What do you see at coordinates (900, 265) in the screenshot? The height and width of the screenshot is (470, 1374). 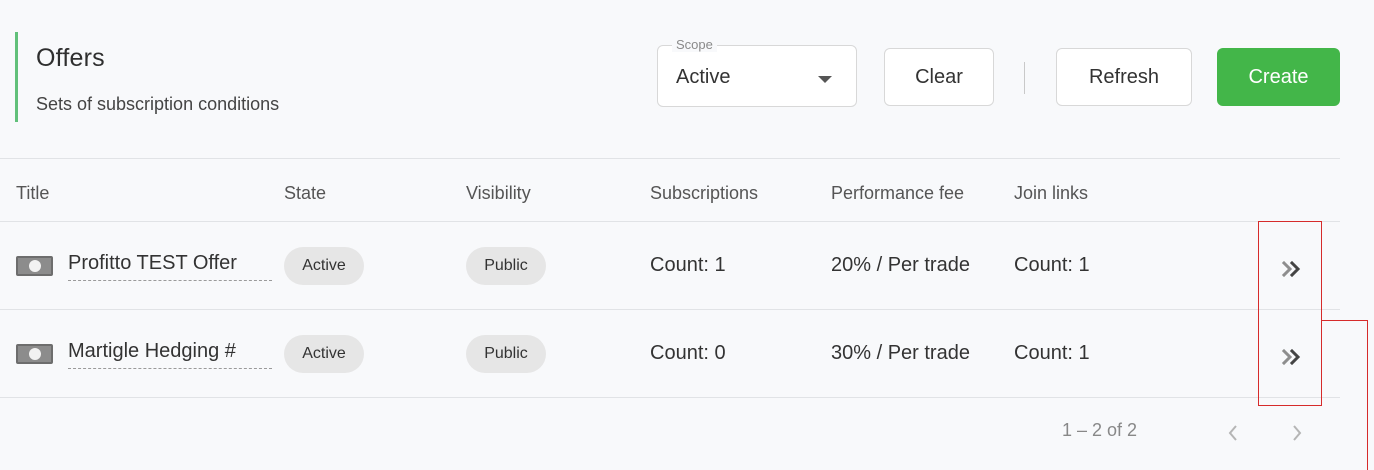 I see `performance-fee: 20% / Per trade` at bounding box center [900, 265].